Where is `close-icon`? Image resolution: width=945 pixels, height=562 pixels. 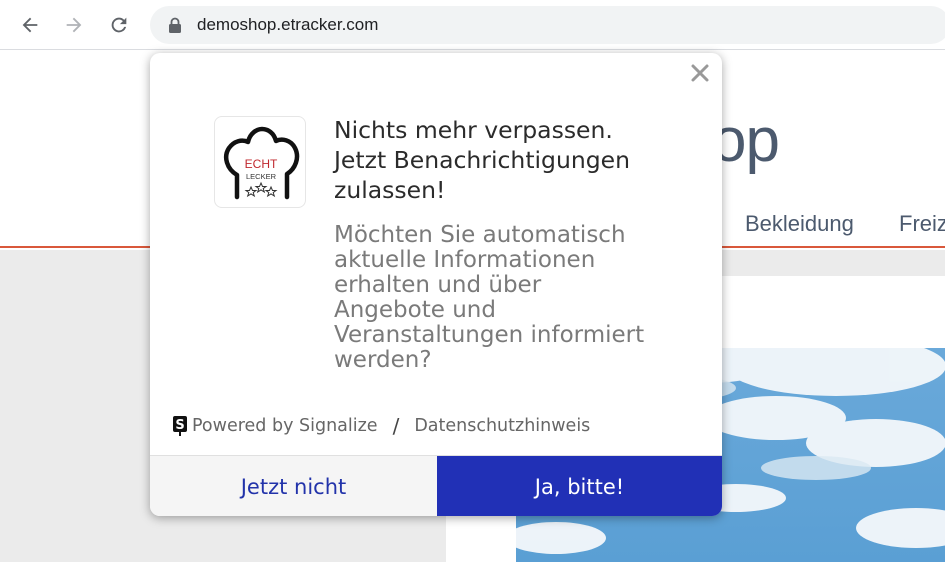
close-icon is located at coordinates (700, 73).